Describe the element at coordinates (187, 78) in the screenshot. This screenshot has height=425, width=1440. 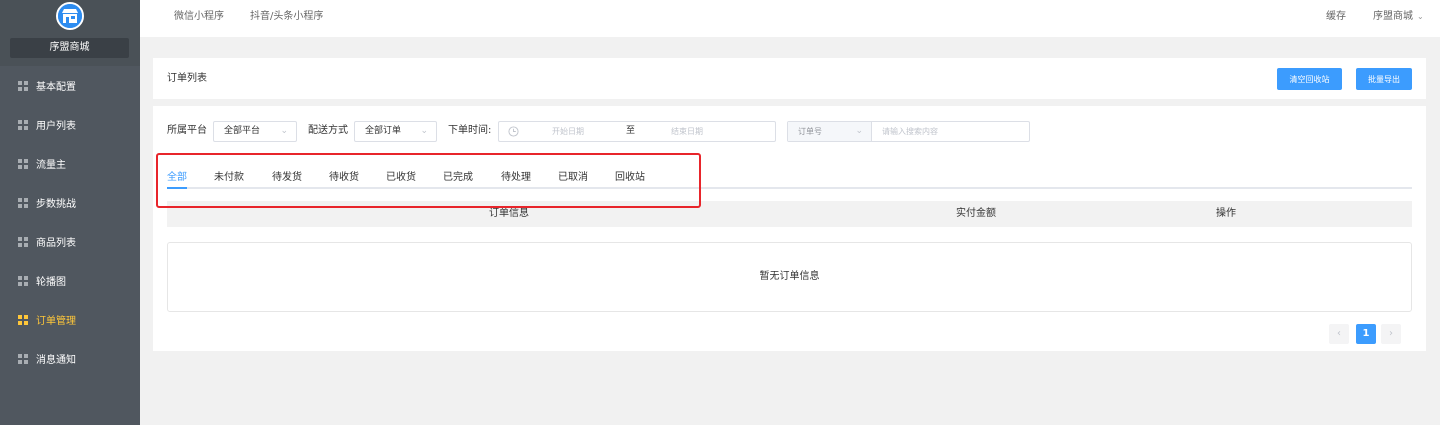
I see `page-title: 订单列表` at that location.